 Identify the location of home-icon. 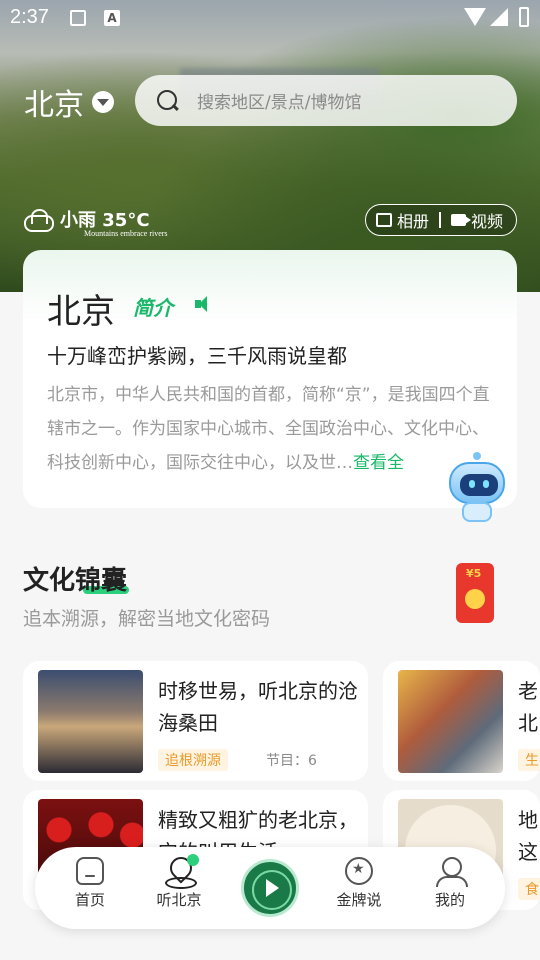
(90, 871).